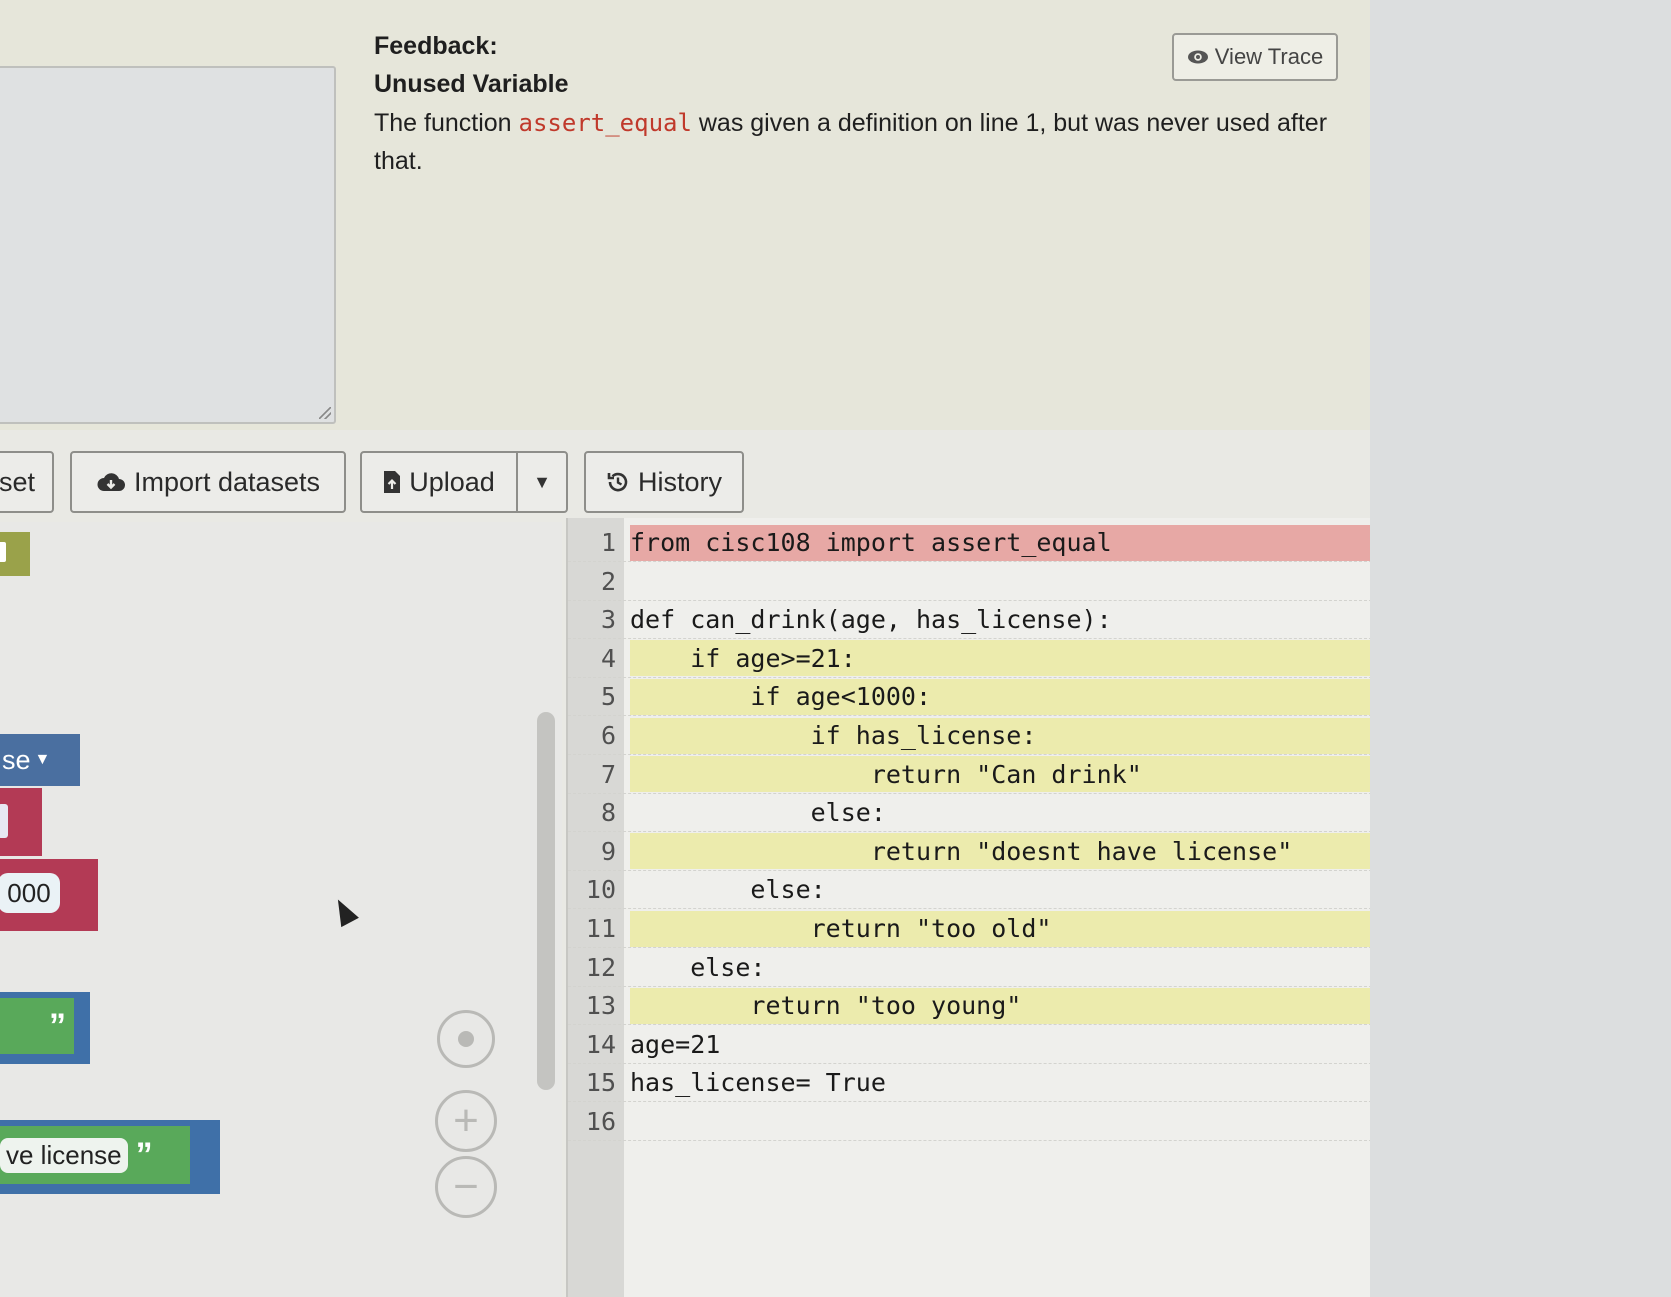 The width and height of the screenshot is (1671, 1297). What do you see at coordinates (436, 46) in the screenshot?
I see `feedback-heading: Feedback:` at bounding box center [436, 46].